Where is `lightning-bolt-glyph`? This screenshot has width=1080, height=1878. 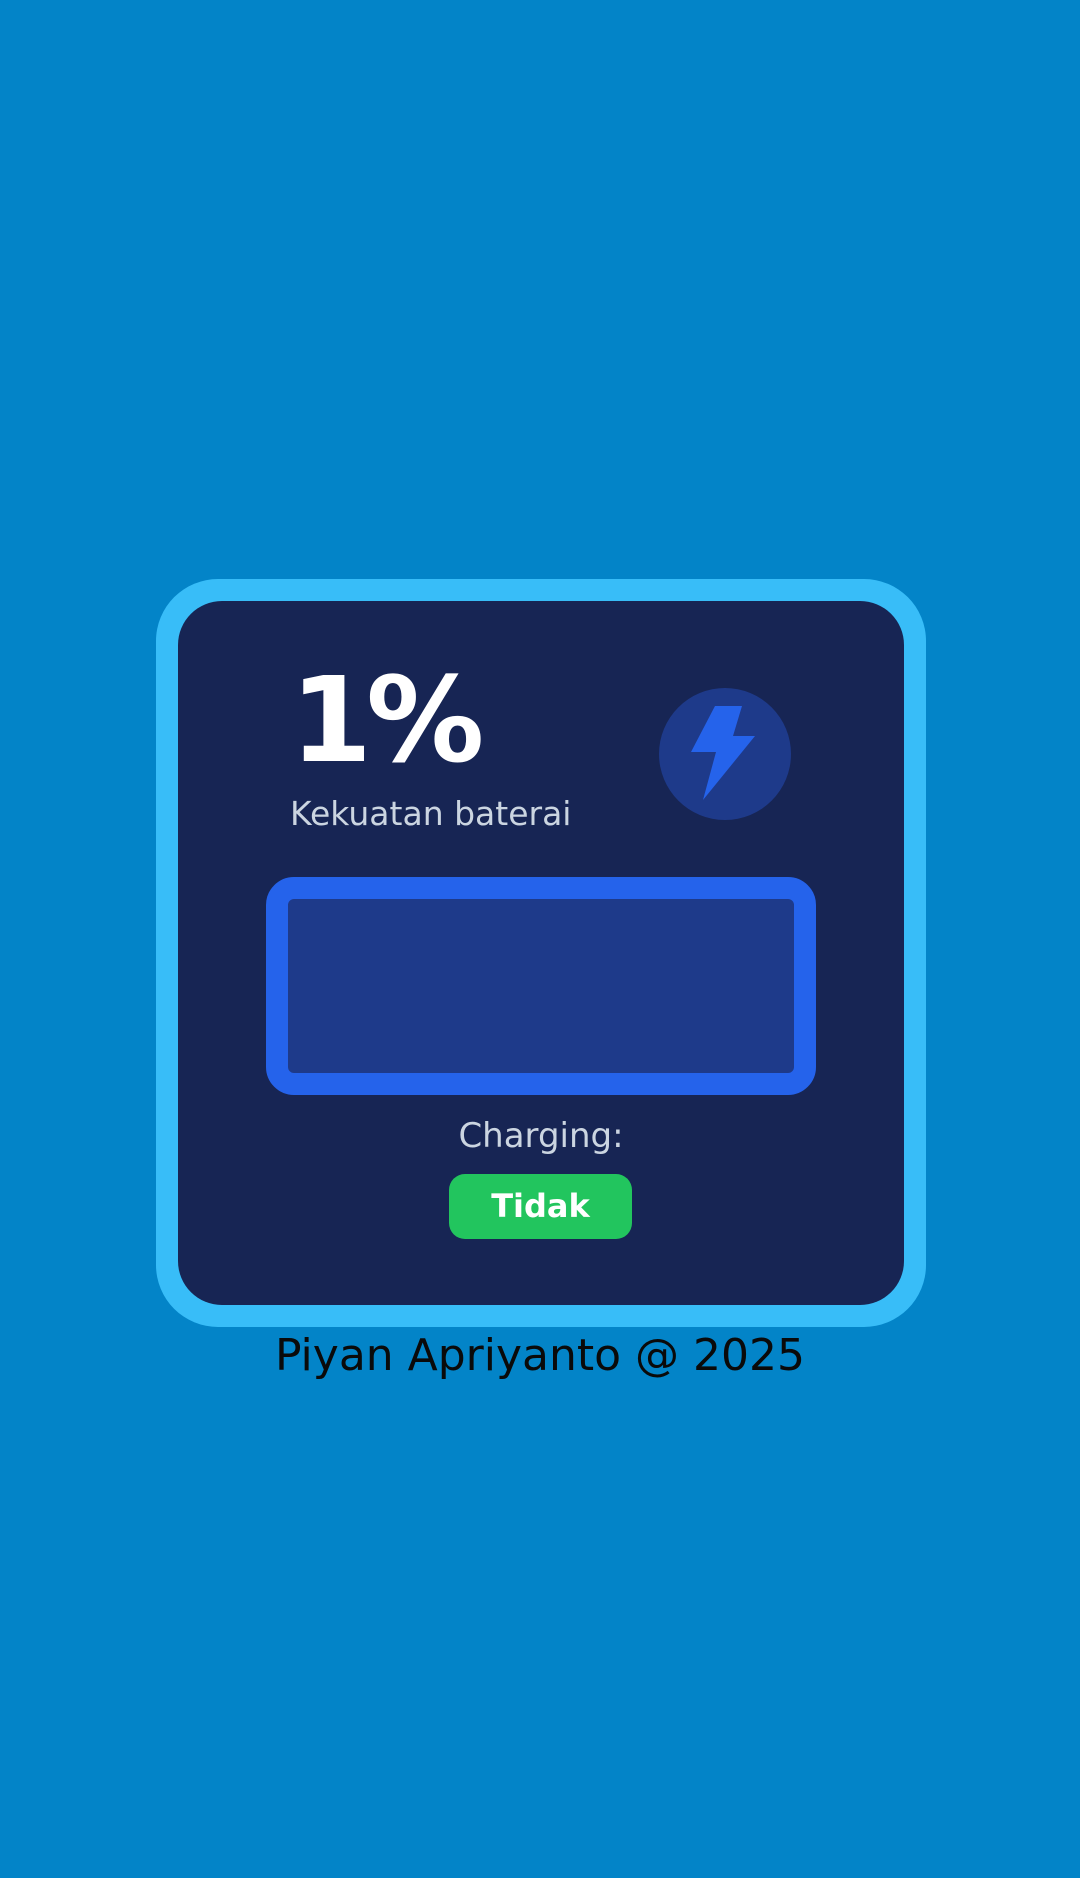 lightning-bolt-glyph is located at coordinates (723, 753).